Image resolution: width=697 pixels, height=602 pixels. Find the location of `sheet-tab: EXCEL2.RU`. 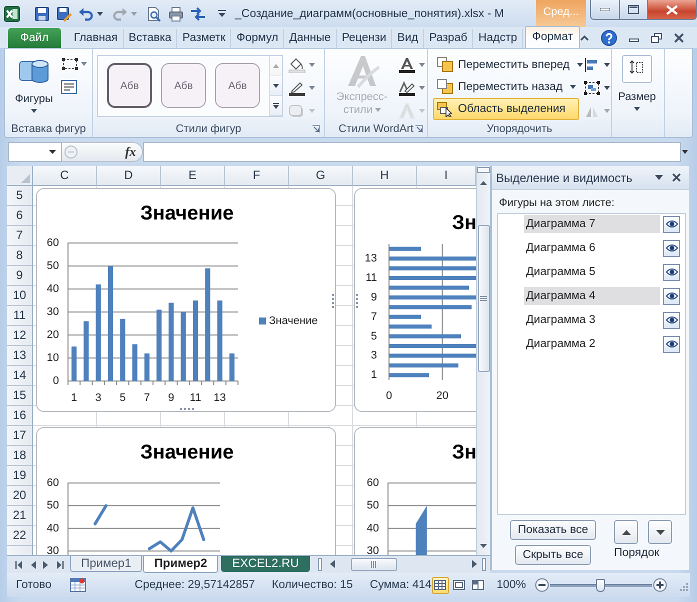

sheet-tab: EXCEL2.RU is located at coordinates (265, 564).